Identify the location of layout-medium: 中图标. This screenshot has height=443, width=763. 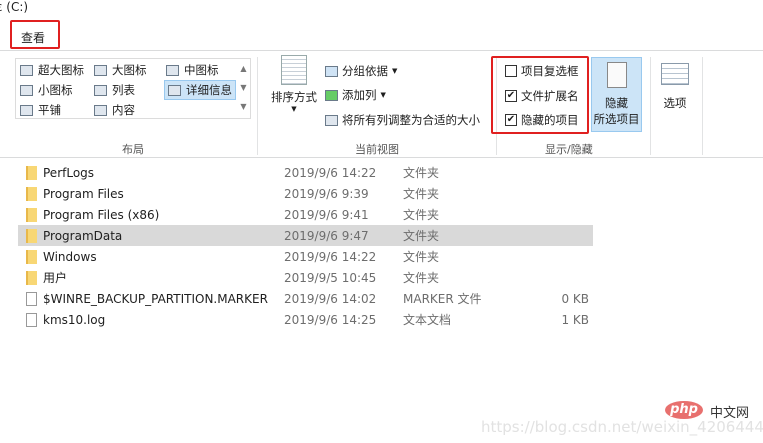
(192, 70).